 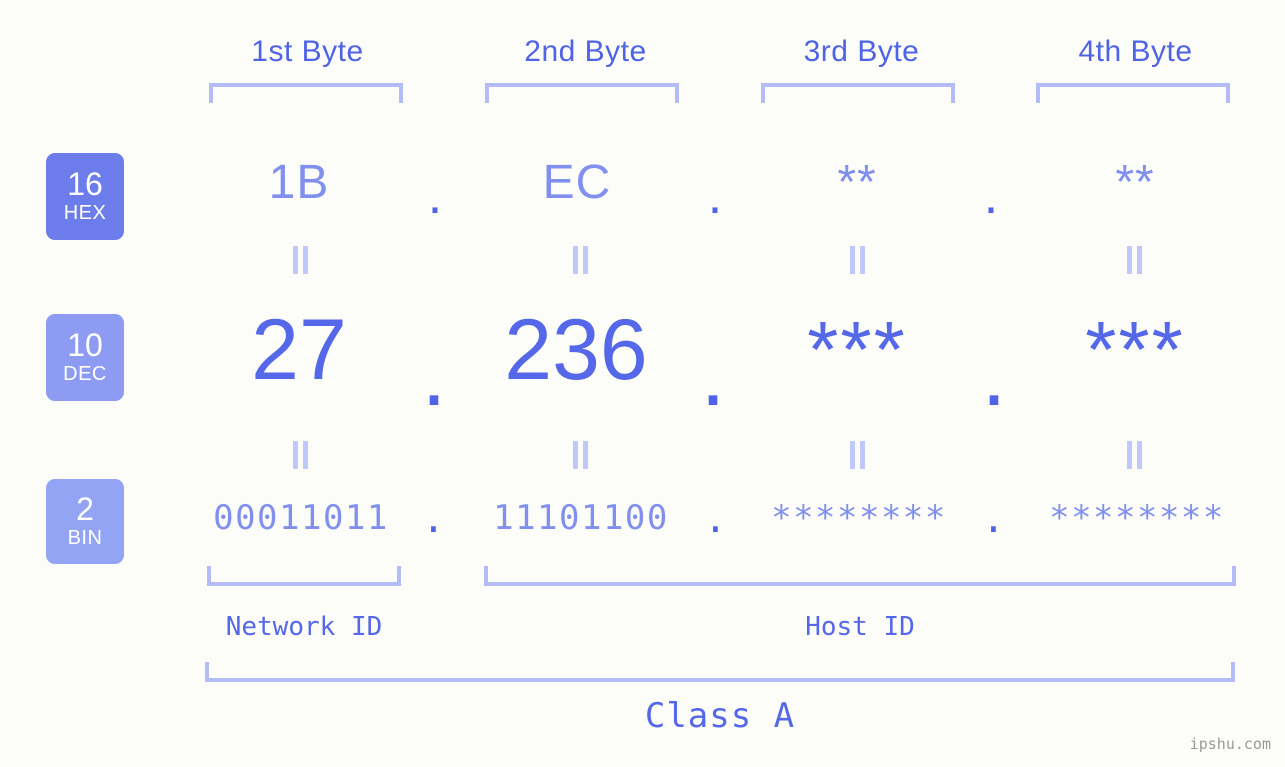 I want to click on base-badge-dec-name: DEC, so click(x=85, y=374).